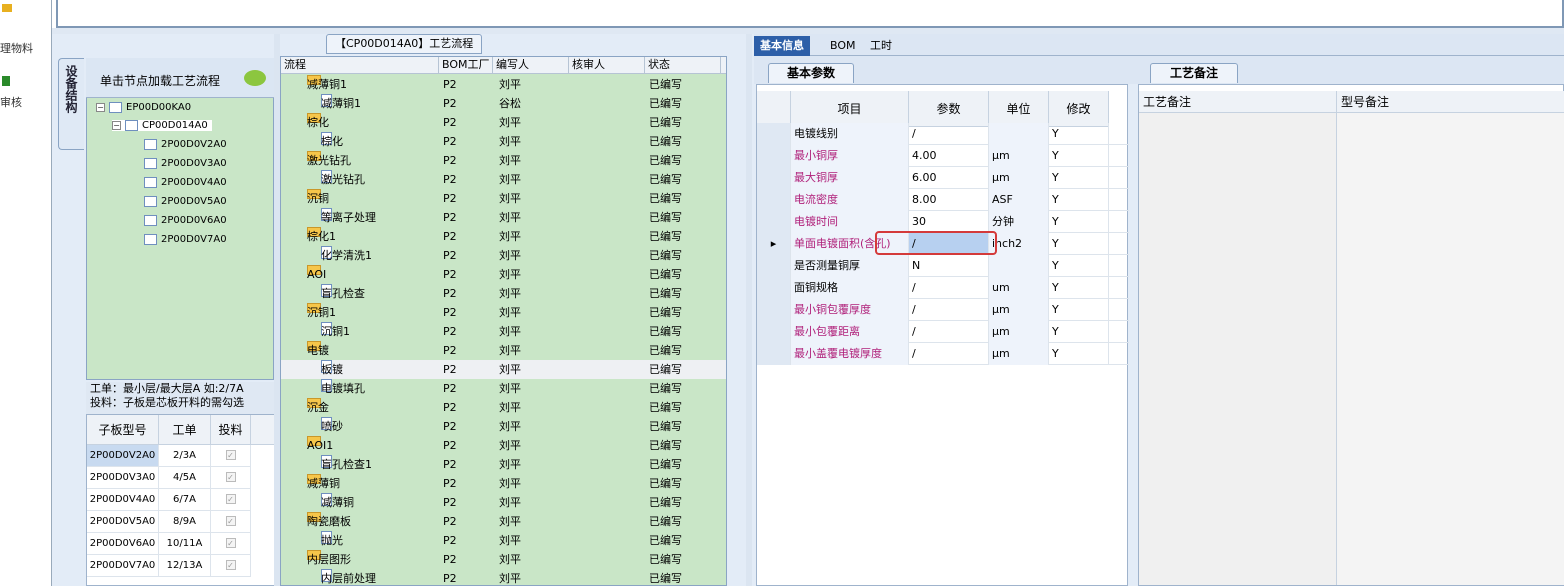  Describe the element at coordinates (1238, 102) in the screenshot. I see `column-header: 工艺备注` at that location.